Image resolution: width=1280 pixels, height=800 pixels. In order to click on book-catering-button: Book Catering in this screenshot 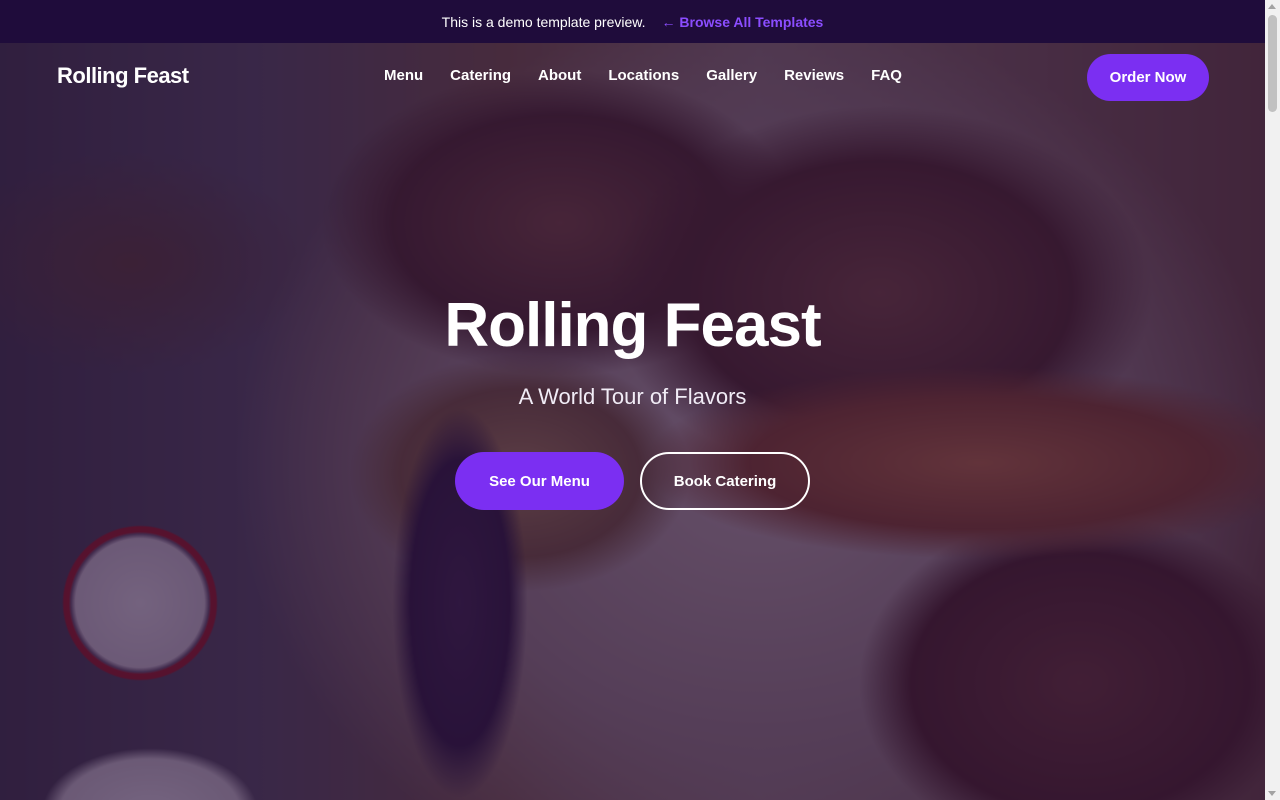, I will do `click(725, 481)`.